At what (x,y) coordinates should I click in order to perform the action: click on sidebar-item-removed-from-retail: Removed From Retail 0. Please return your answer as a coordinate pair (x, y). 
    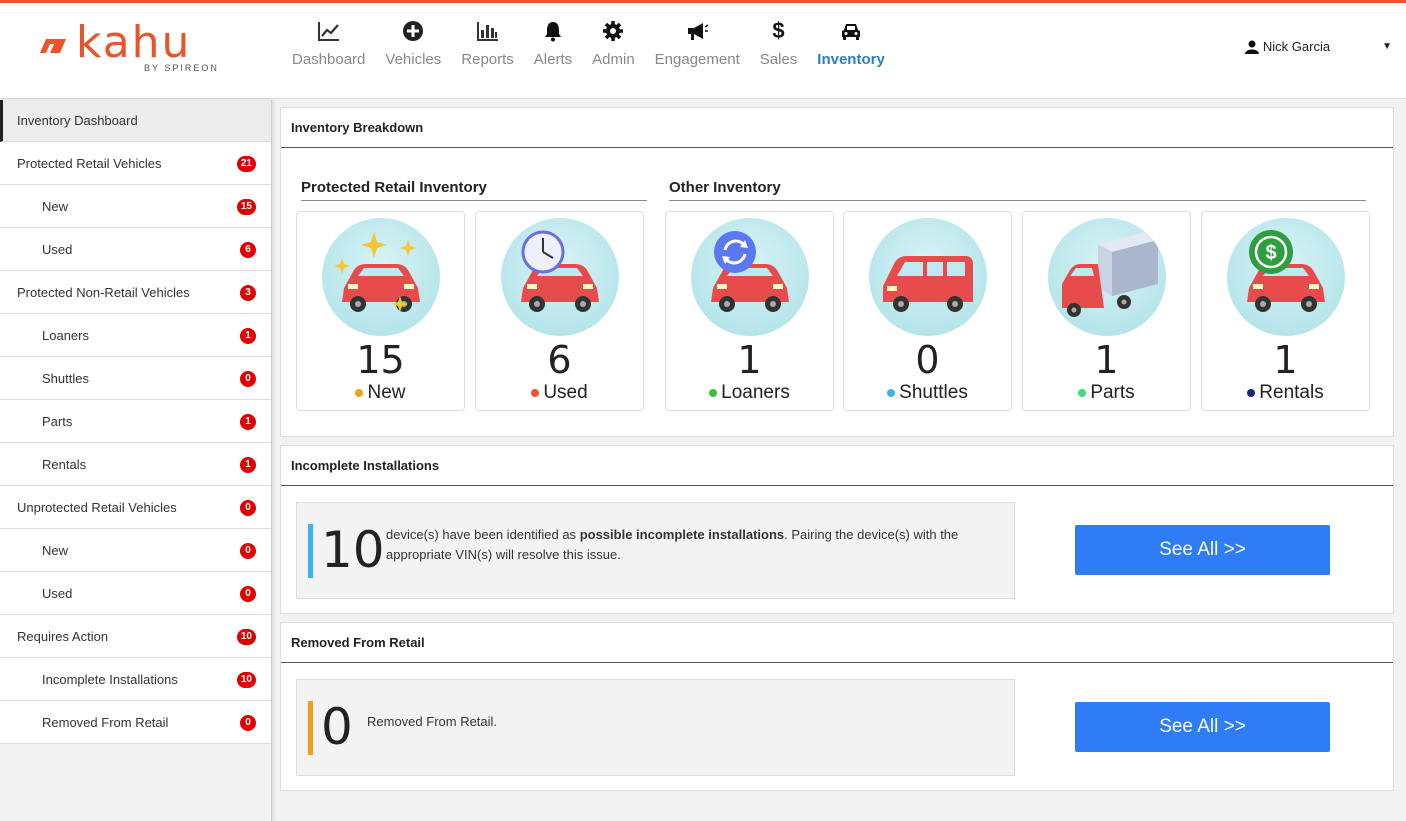
    Looking at the image, I should click on (135, 722).